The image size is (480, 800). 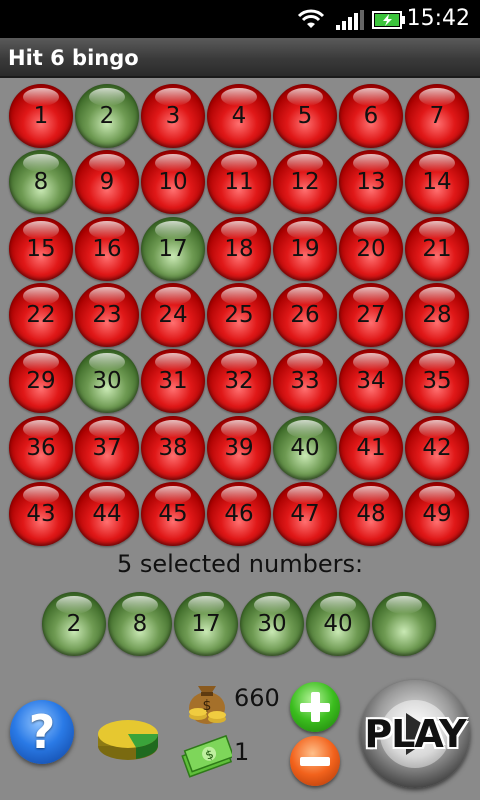 What do you see at coordinates (107, 447) in the screenshot?
I see `number-ball-37: 37` at bounding box center [107, 447].